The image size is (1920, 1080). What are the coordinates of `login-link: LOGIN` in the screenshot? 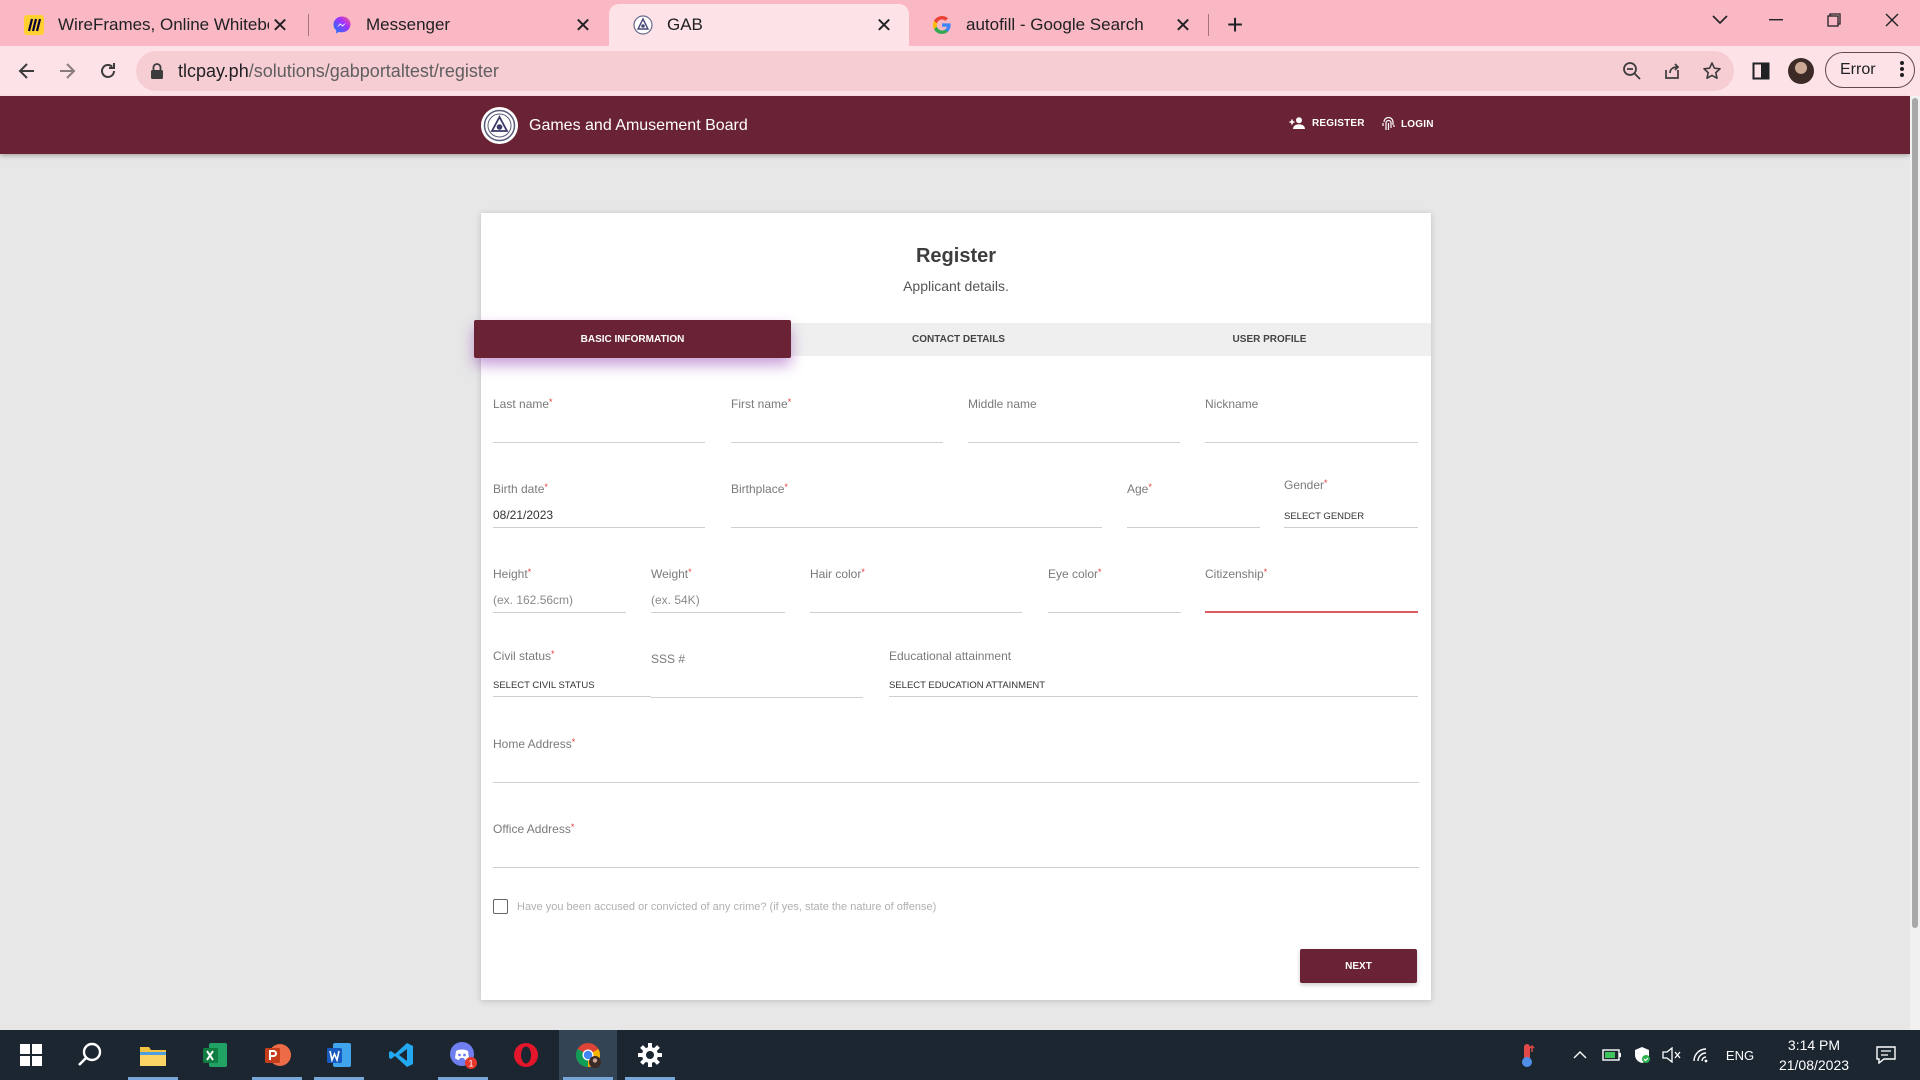 It's located at (1408, 124).